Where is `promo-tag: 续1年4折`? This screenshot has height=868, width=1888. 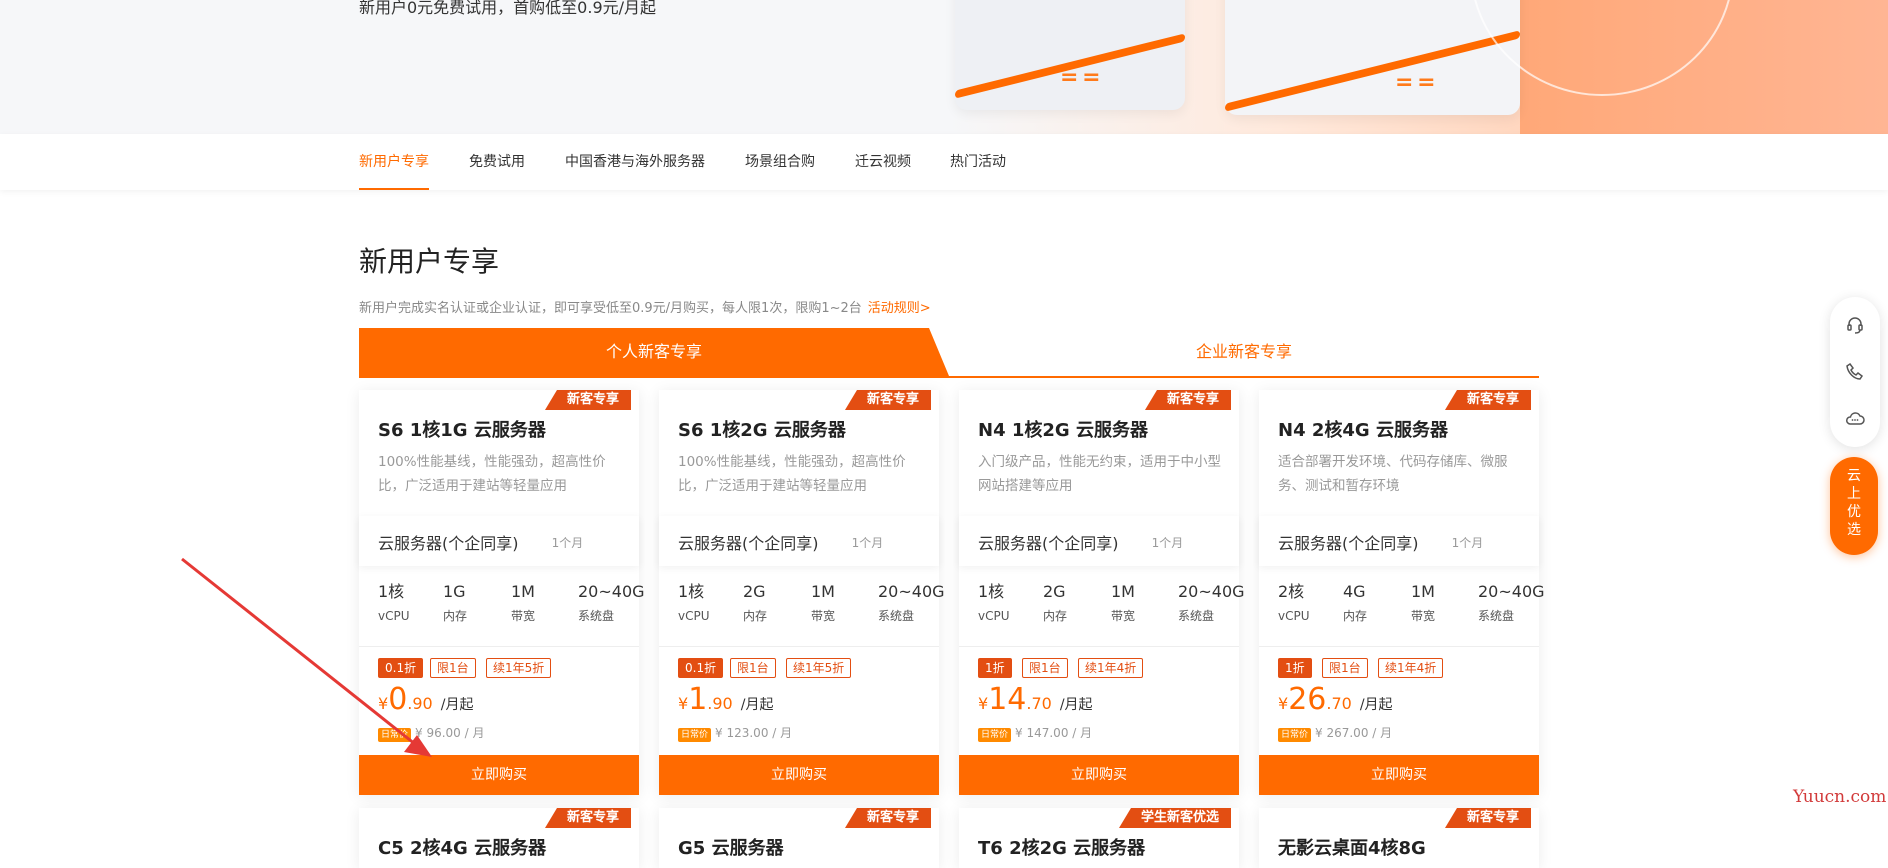
promo-tag: 续1年4折 is located at coordinates (1411, 668).